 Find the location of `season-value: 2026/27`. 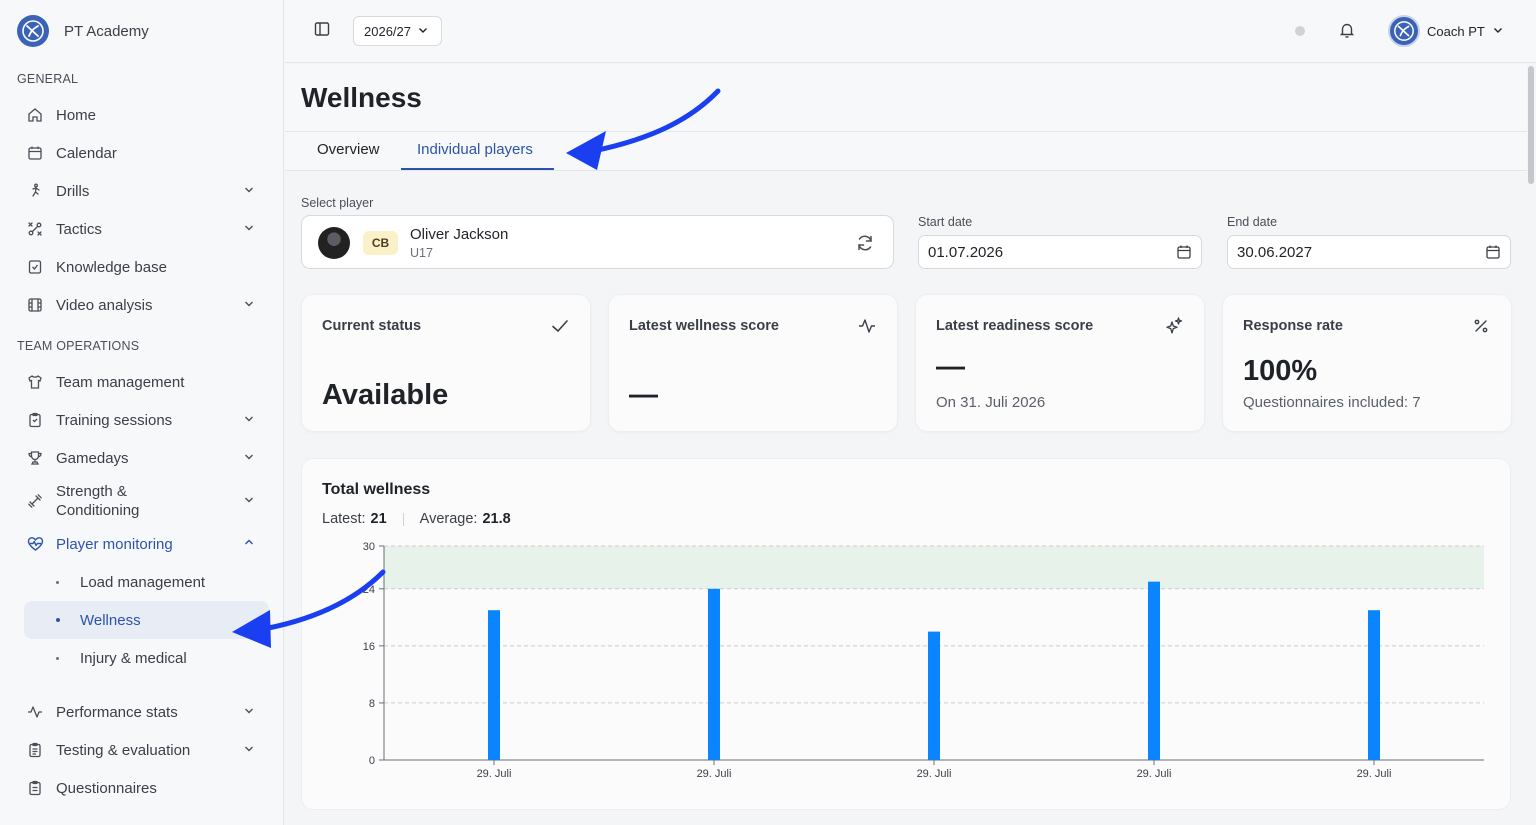

season-value: 2026/27 is located at coordinates (387, 31).